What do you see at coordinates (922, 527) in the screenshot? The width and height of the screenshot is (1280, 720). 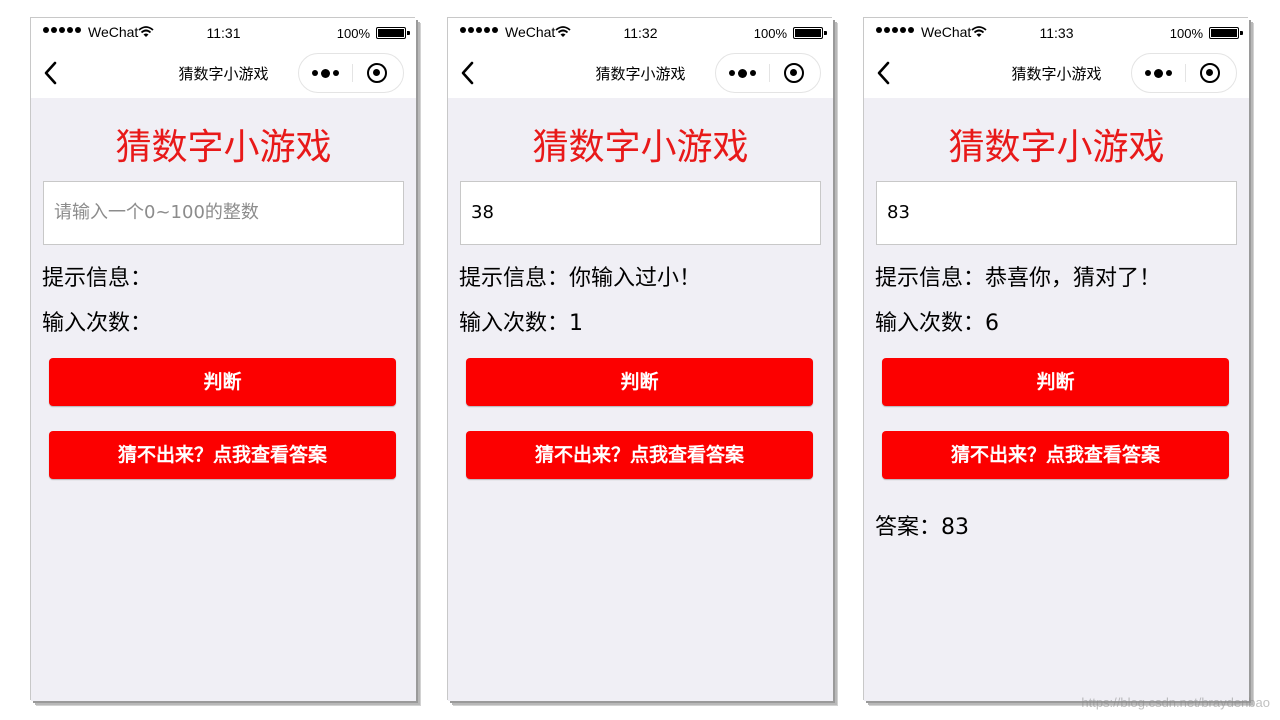 I see `answer-text: 答案：83` at bounding box center [922, 527].